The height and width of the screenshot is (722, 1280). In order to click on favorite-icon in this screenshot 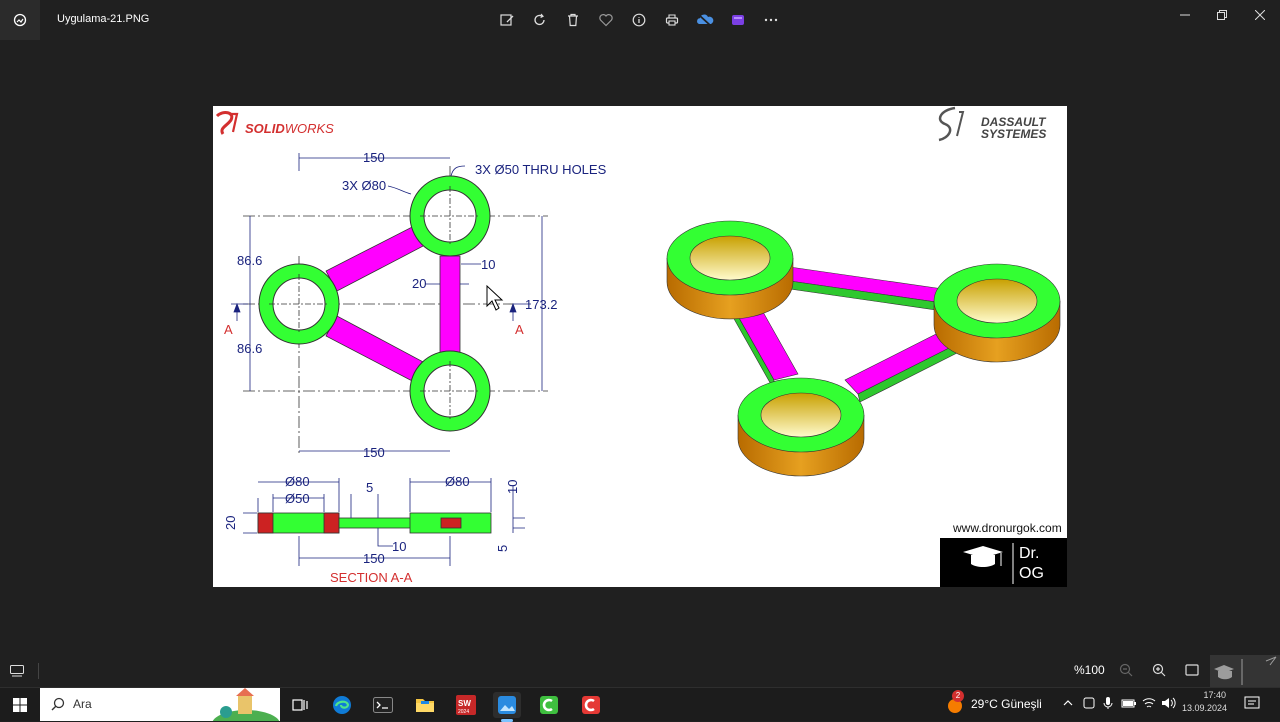, I will do `click(605, 20)`.